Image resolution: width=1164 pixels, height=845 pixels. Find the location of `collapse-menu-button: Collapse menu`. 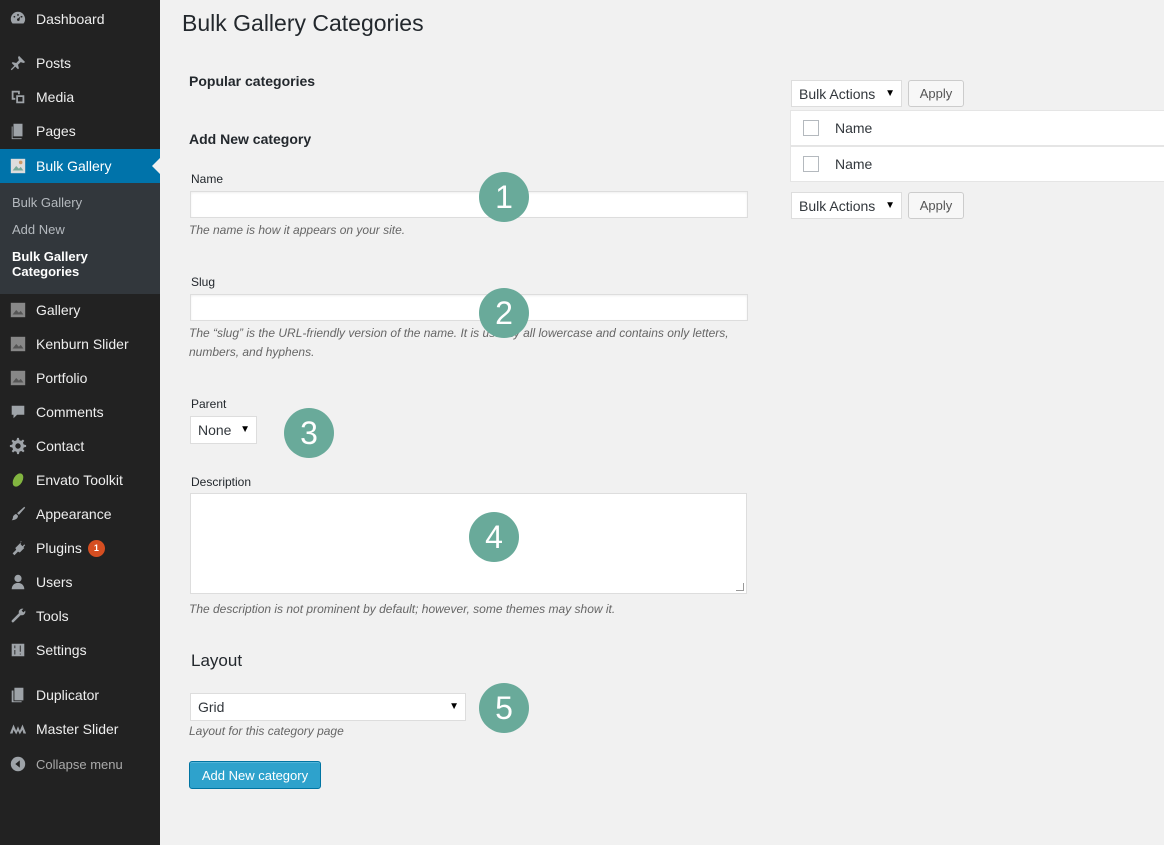

collapse-menu-button: Collapse menu is located at coordinates (80, 764).